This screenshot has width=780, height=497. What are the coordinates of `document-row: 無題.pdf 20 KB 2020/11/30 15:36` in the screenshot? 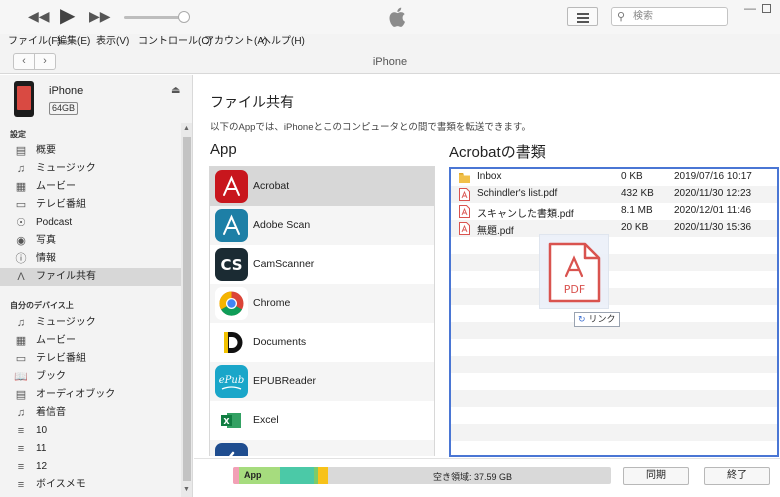 It's located at (614, 228).